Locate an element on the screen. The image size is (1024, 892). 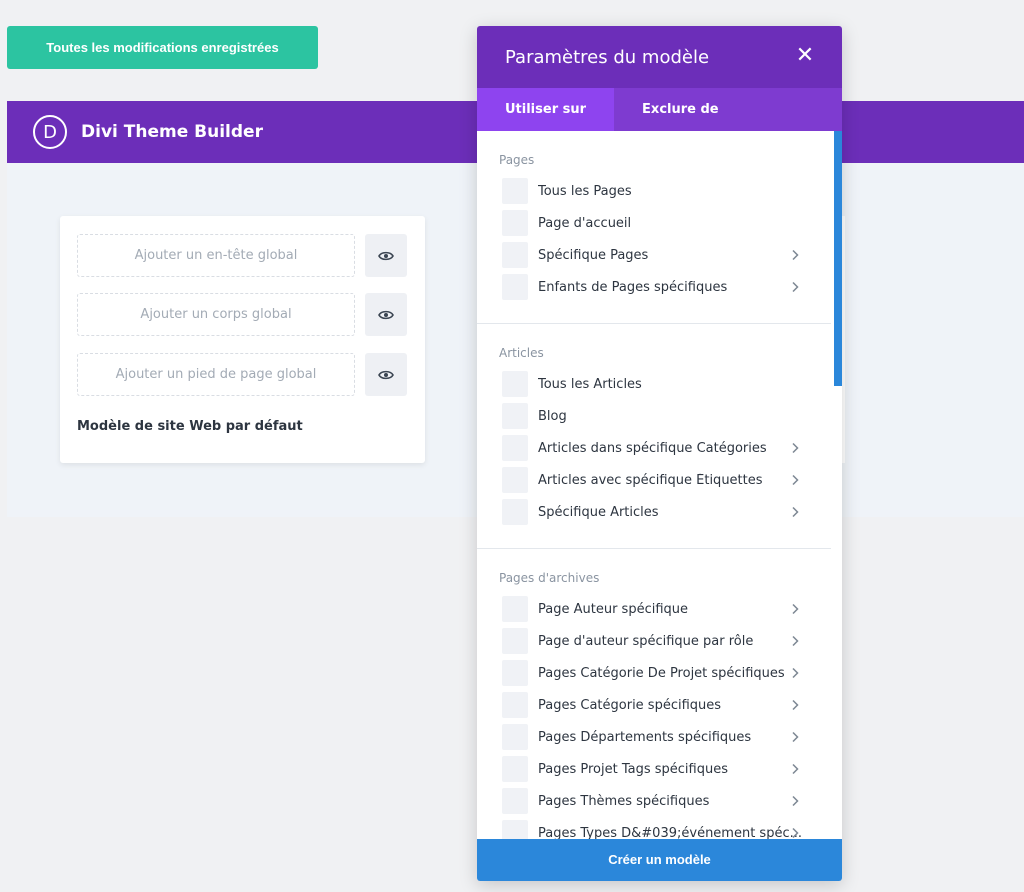
list-item: Spécifique Pages is located at coordinates (654, 255).